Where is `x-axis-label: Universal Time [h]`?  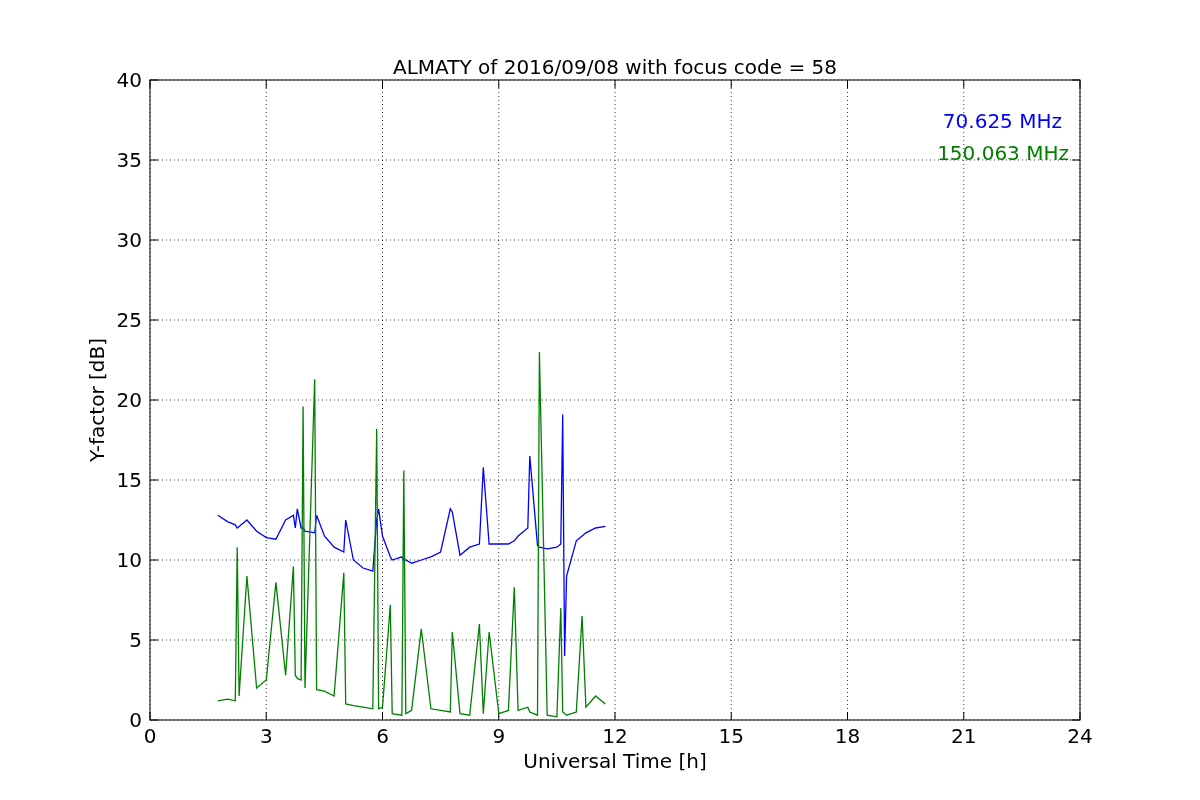 x-axis-label: Universal Time [h] is located at coordinates (615, 761).